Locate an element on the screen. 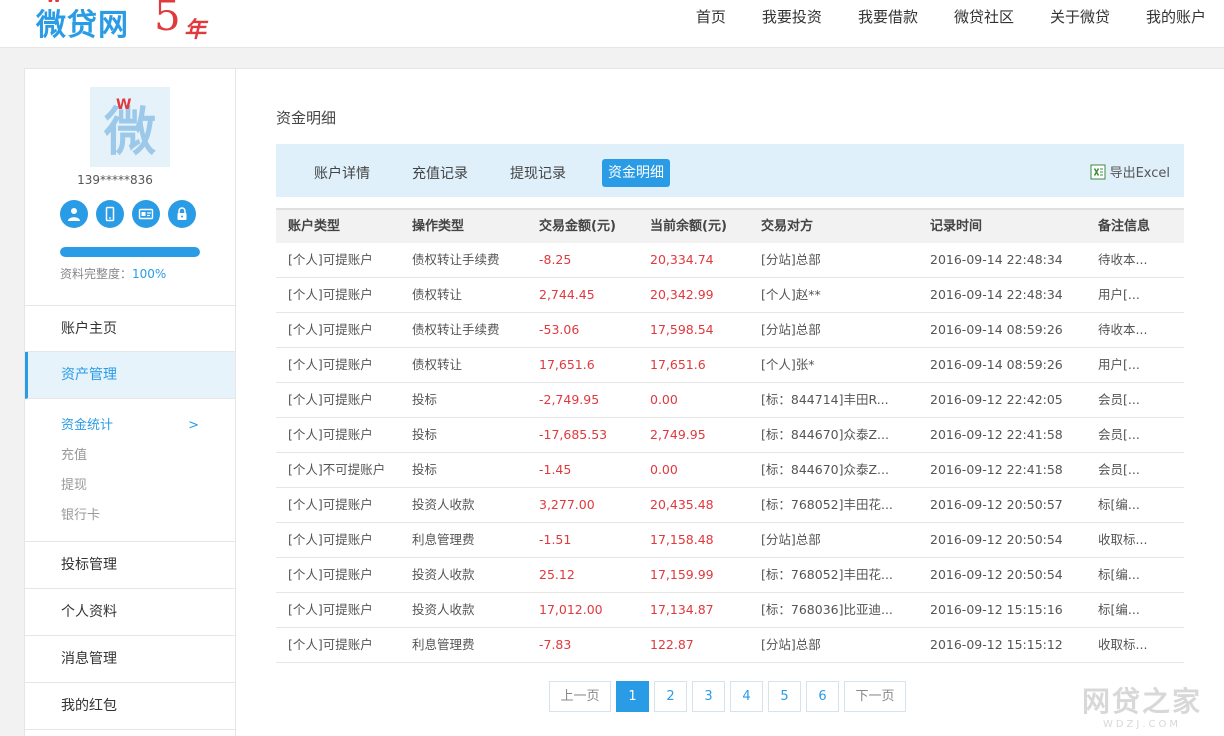 Image resolution: width=1224 pixels, height=736 pixels. cell-time: 2016-09-12 22:42:05 is located at coordinates (996, 399).